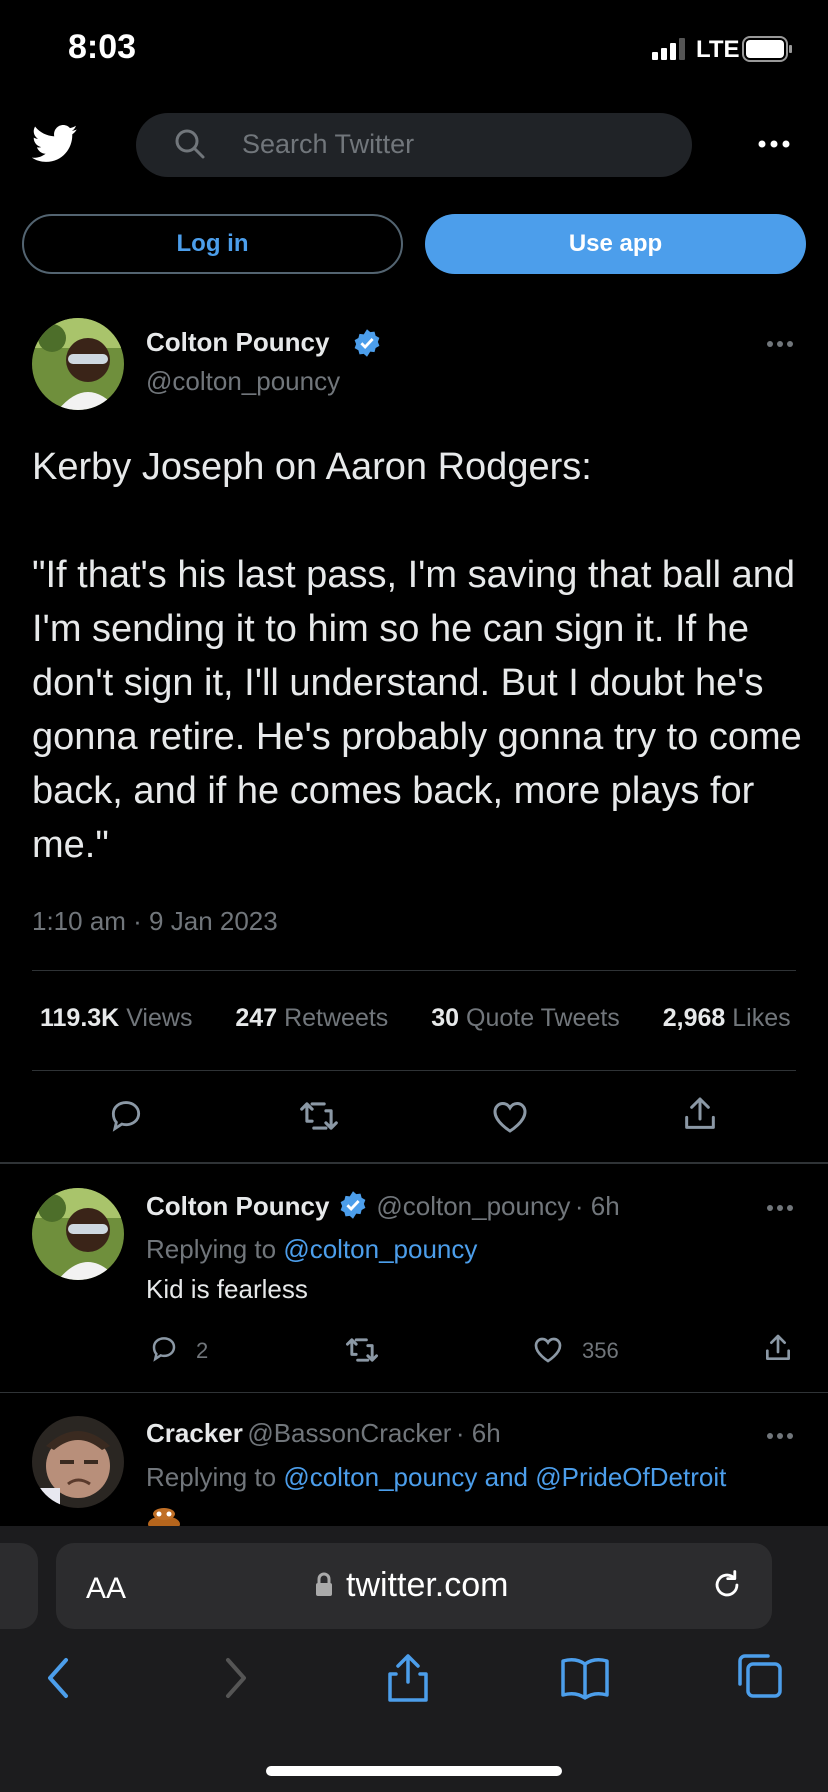 This screenshot has height=1792, width=828. What do you see at coordinates (190, 144) in the screenshot?
I see `search-icon` at bounding box center [190, 144].